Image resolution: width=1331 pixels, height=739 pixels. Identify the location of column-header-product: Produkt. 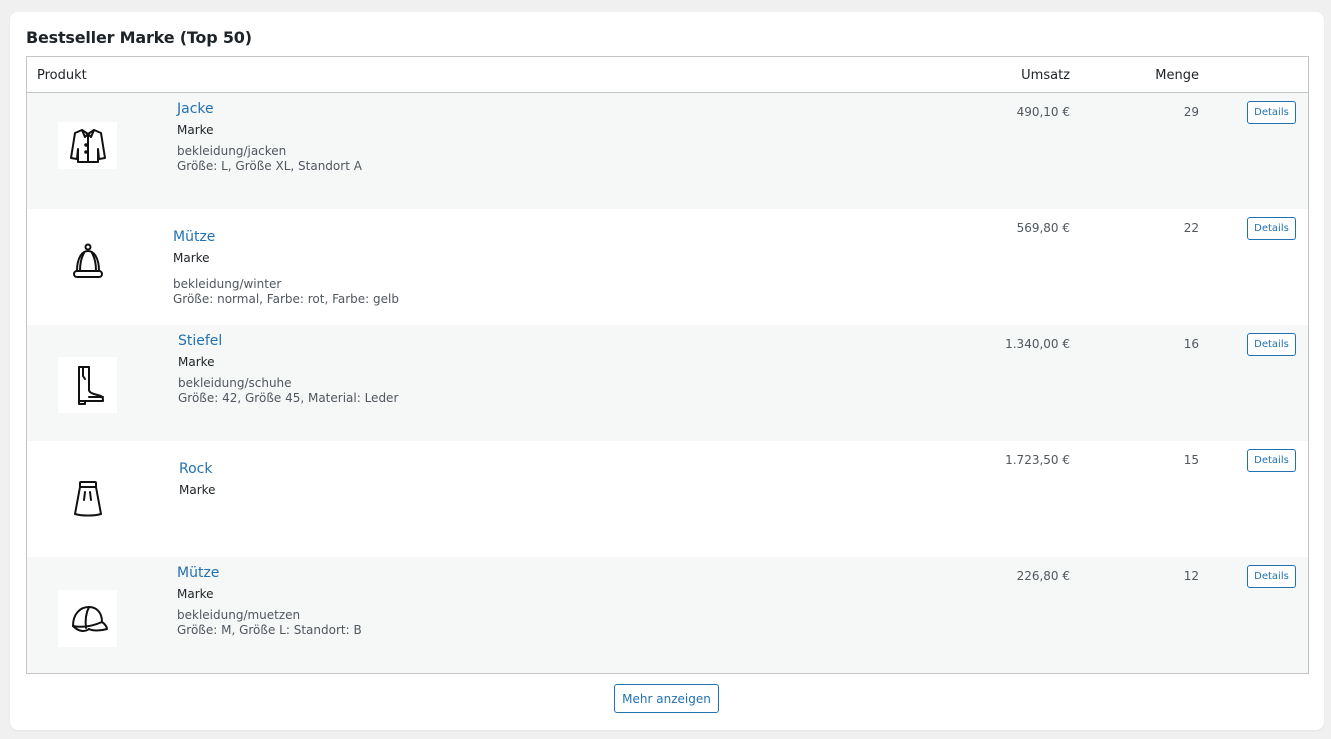
(62, 75).